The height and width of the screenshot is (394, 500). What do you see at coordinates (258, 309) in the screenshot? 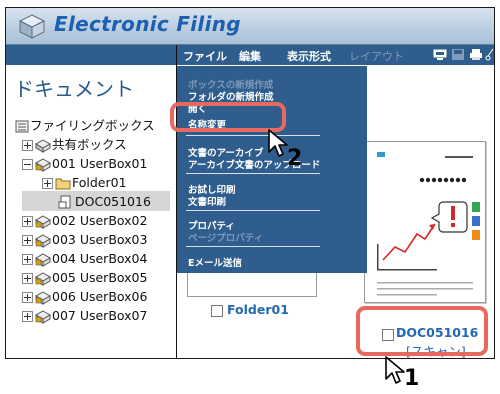
I see `folder-caption: Folder01` at bounding box center [258, 309].